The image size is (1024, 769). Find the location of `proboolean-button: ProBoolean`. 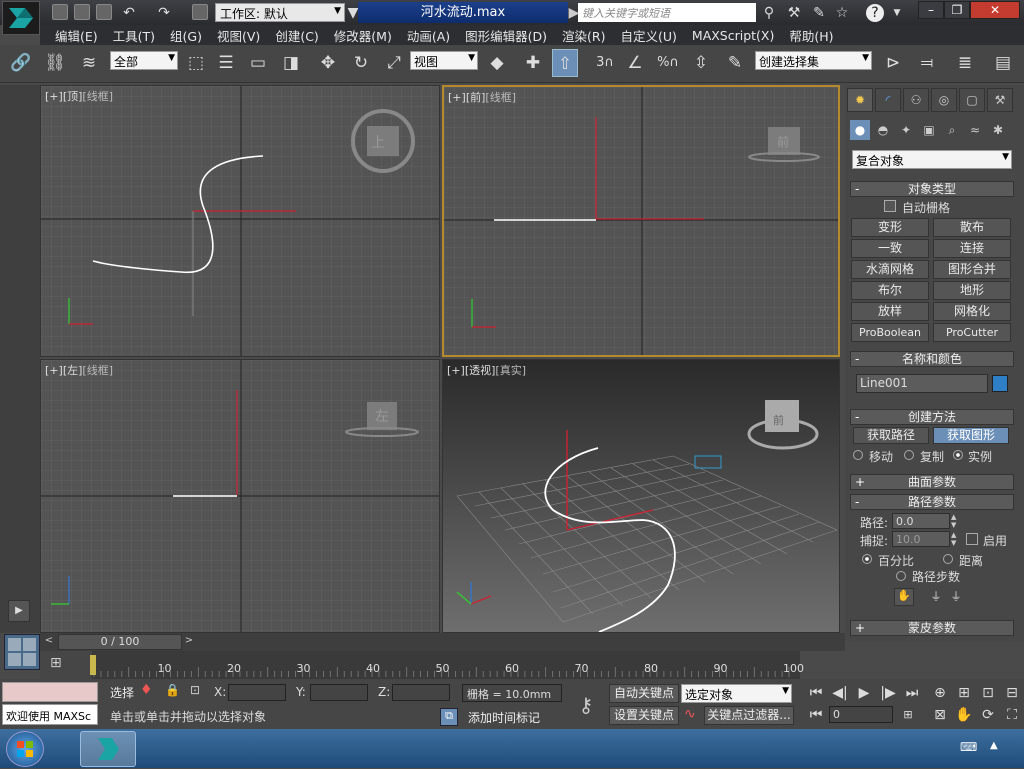

proboolean-button: ProBoolean is located at coordinates (890, 332).